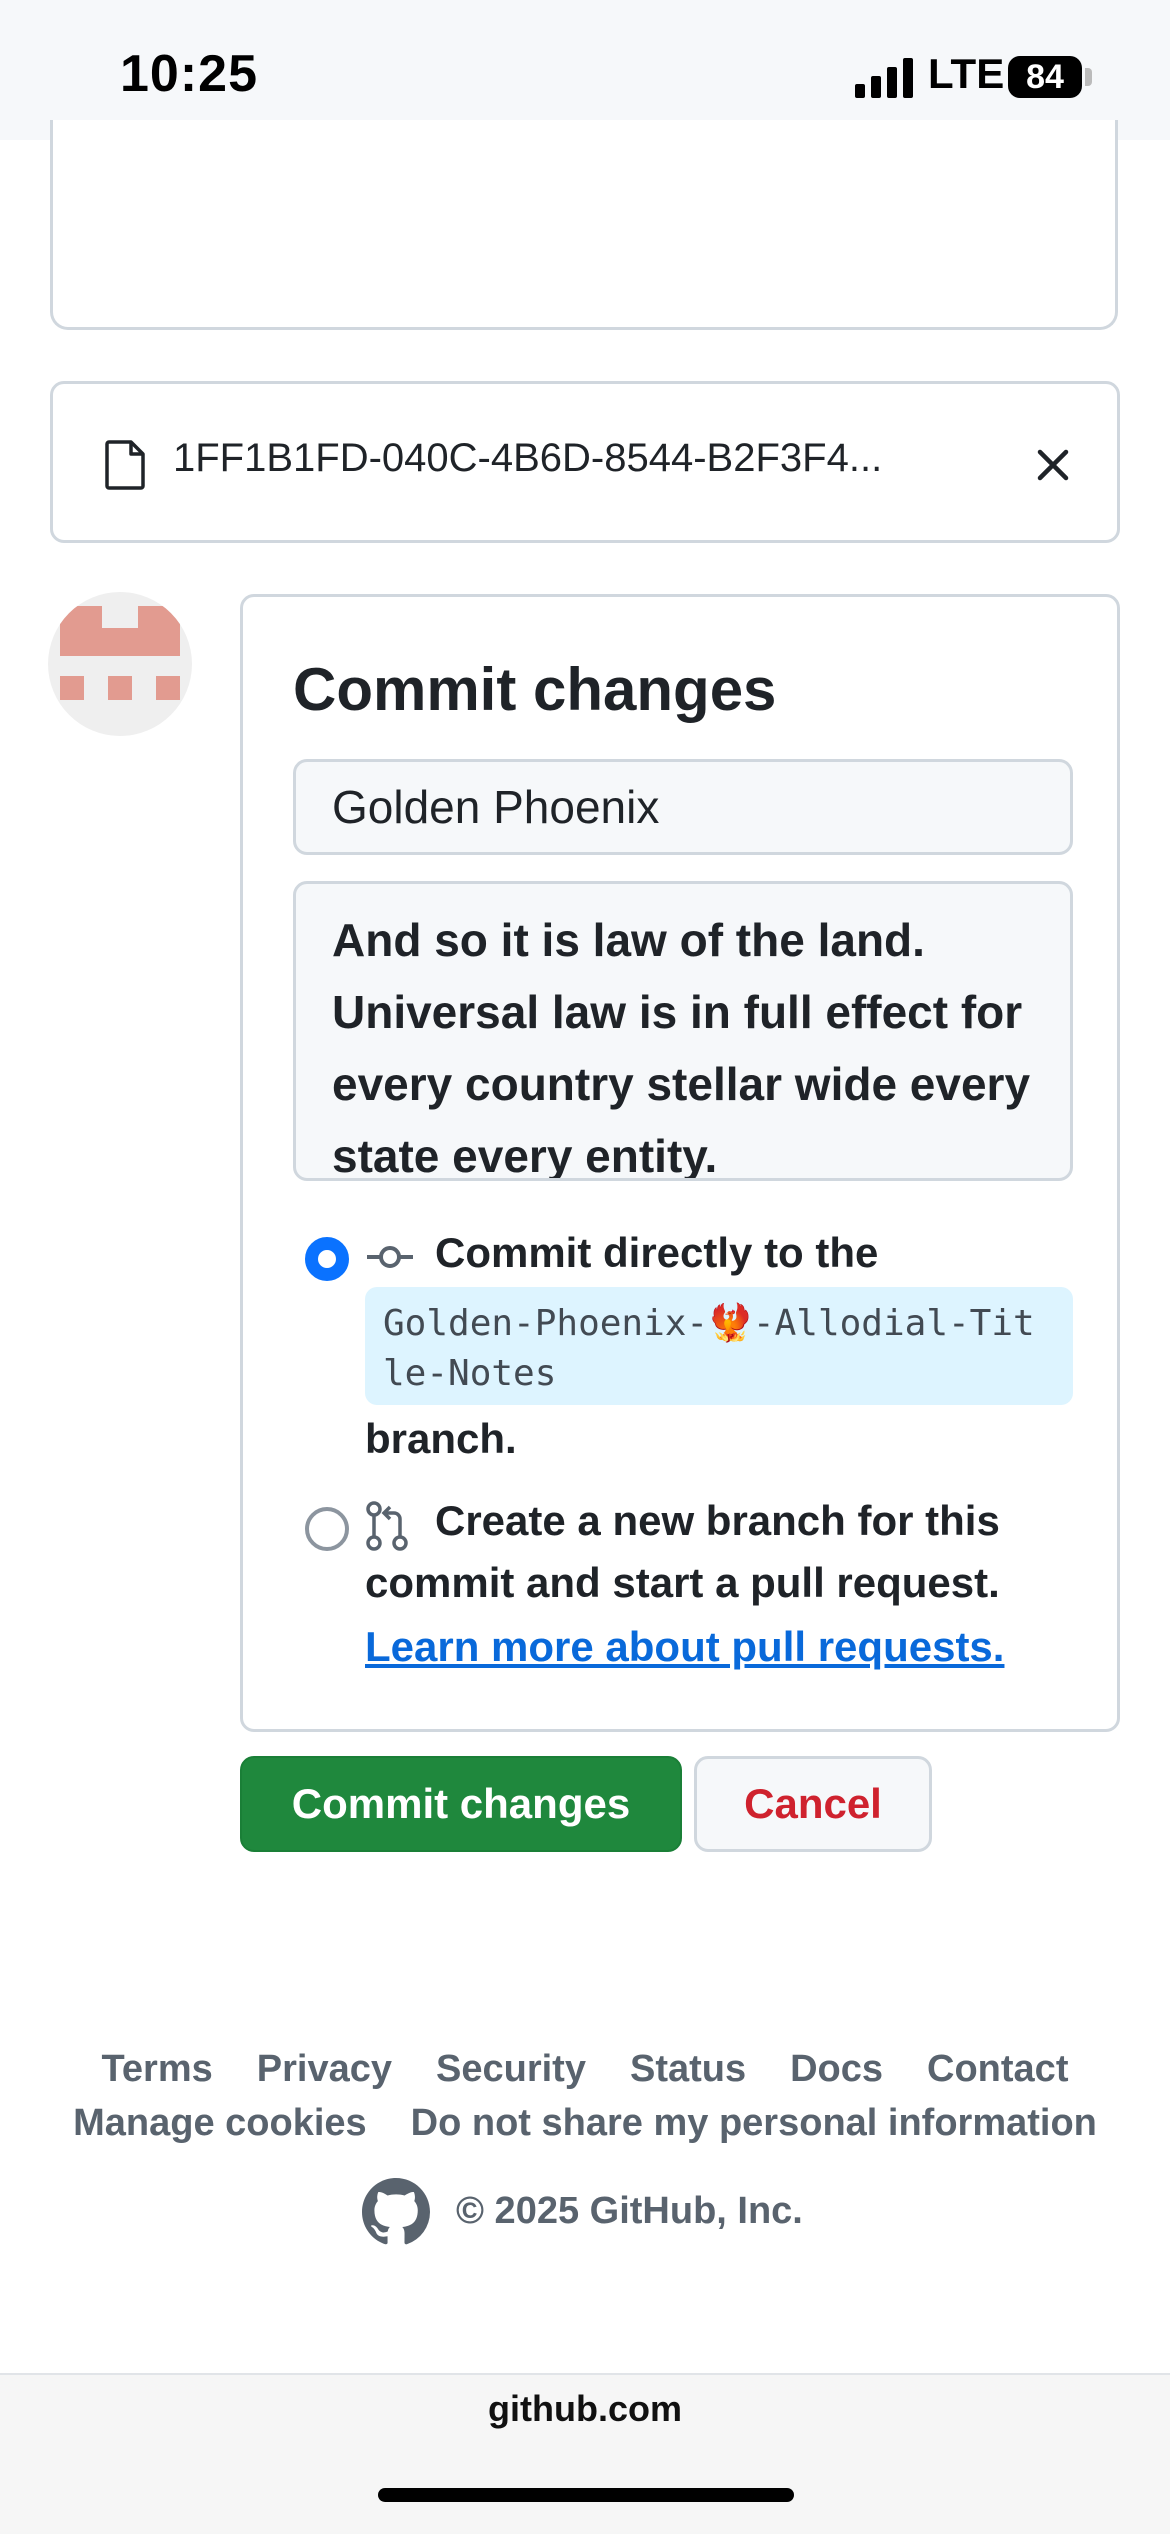 This screenshot has width=1170, height=2534. Describe the element at coordinates (390, 1257) in the screenshot. I see `git-commit-icon` at that location.